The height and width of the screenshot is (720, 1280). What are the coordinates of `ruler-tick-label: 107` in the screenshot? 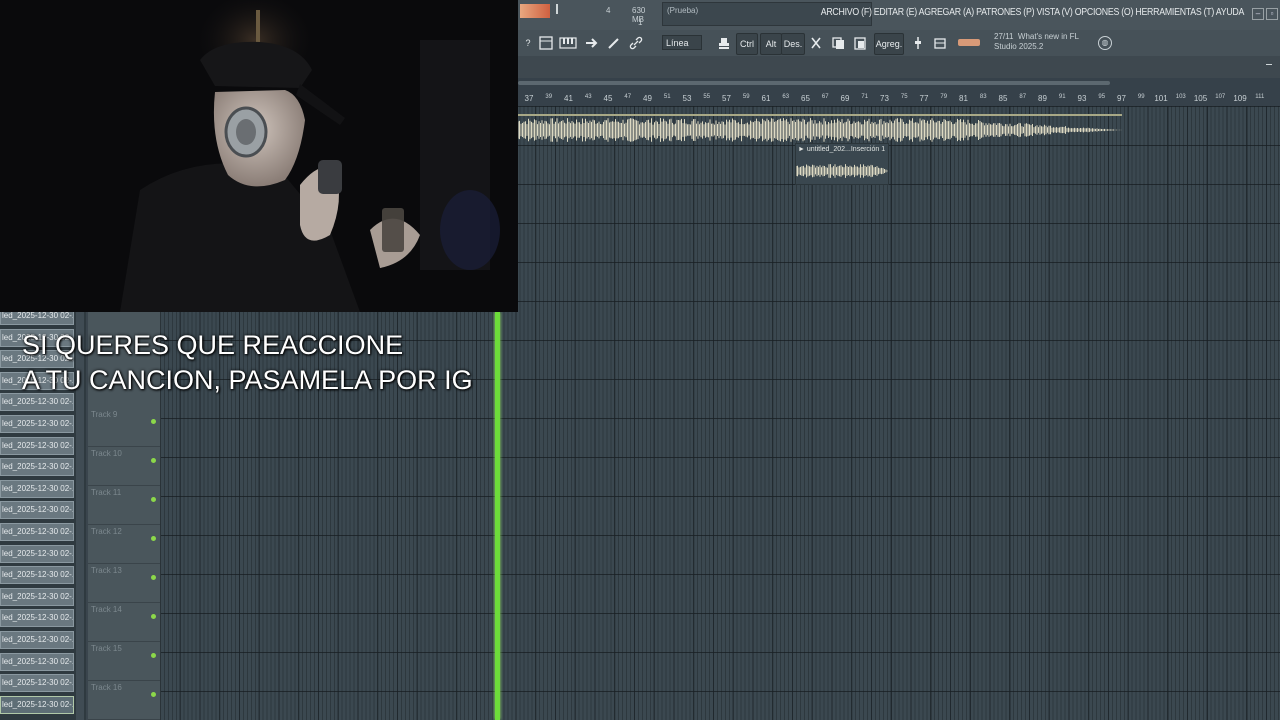 It's located at (1220, 97).